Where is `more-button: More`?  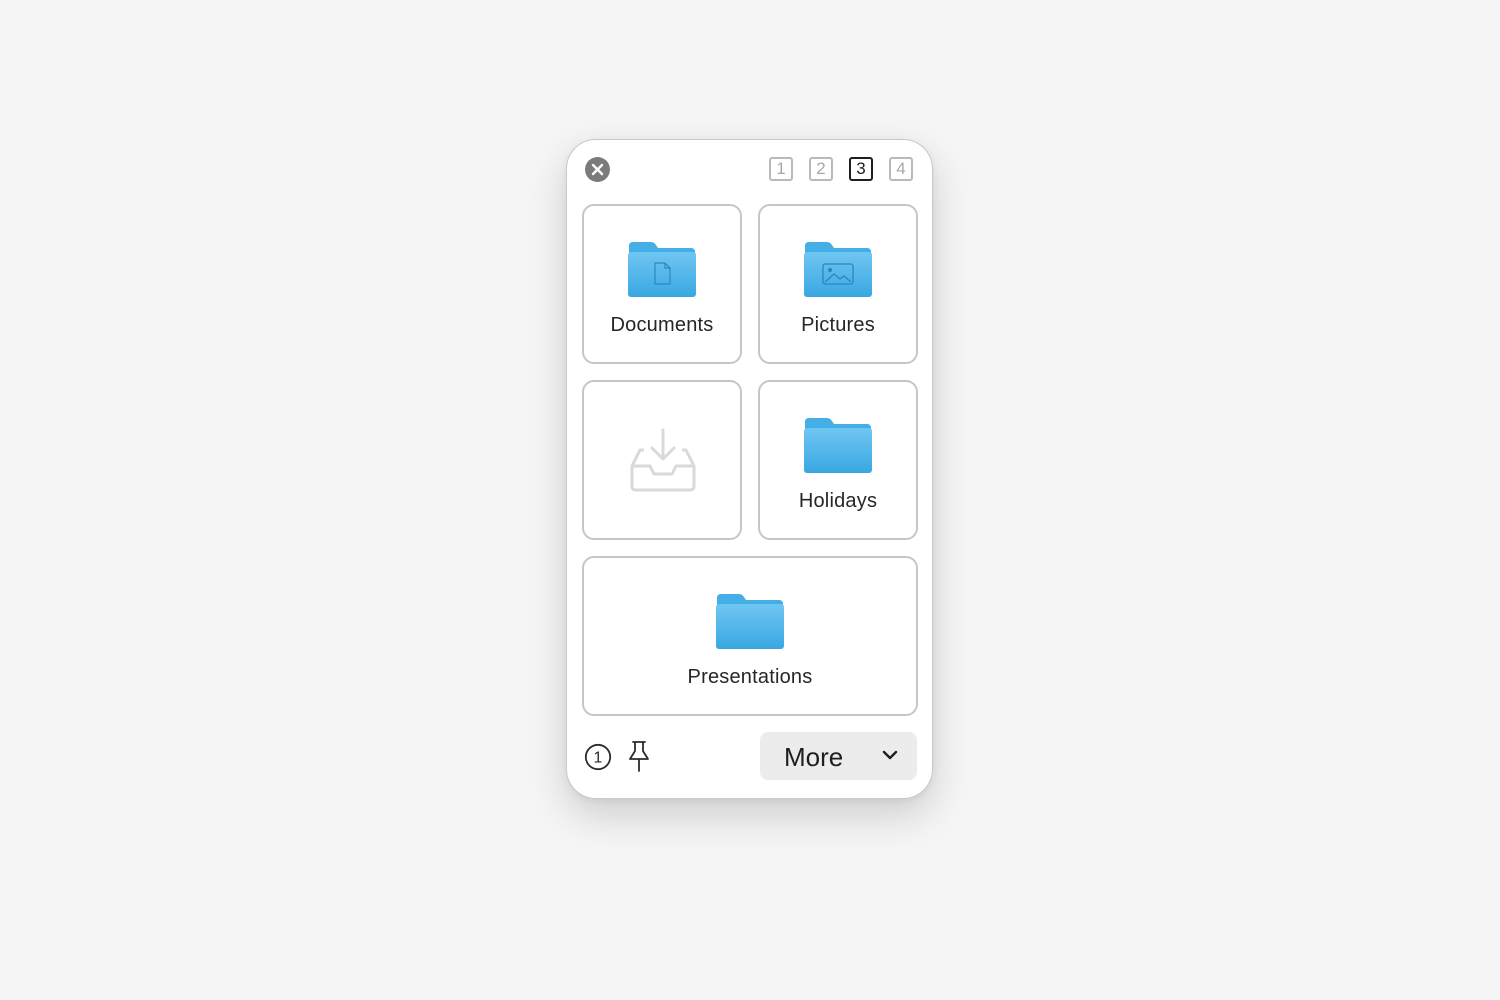
more-button: More is located at coordinates (838, 756).